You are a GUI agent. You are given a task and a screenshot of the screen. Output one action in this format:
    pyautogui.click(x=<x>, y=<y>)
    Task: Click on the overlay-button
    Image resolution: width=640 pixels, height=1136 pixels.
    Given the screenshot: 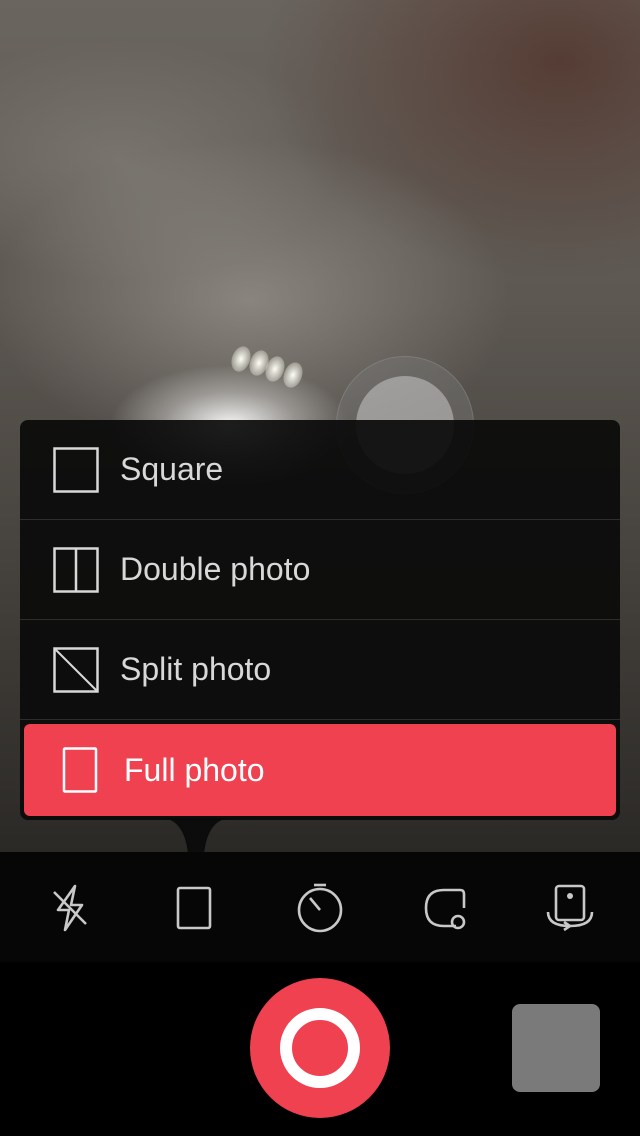 What is the action you would take?
    pyautogui.click(x=444, y=908)
    